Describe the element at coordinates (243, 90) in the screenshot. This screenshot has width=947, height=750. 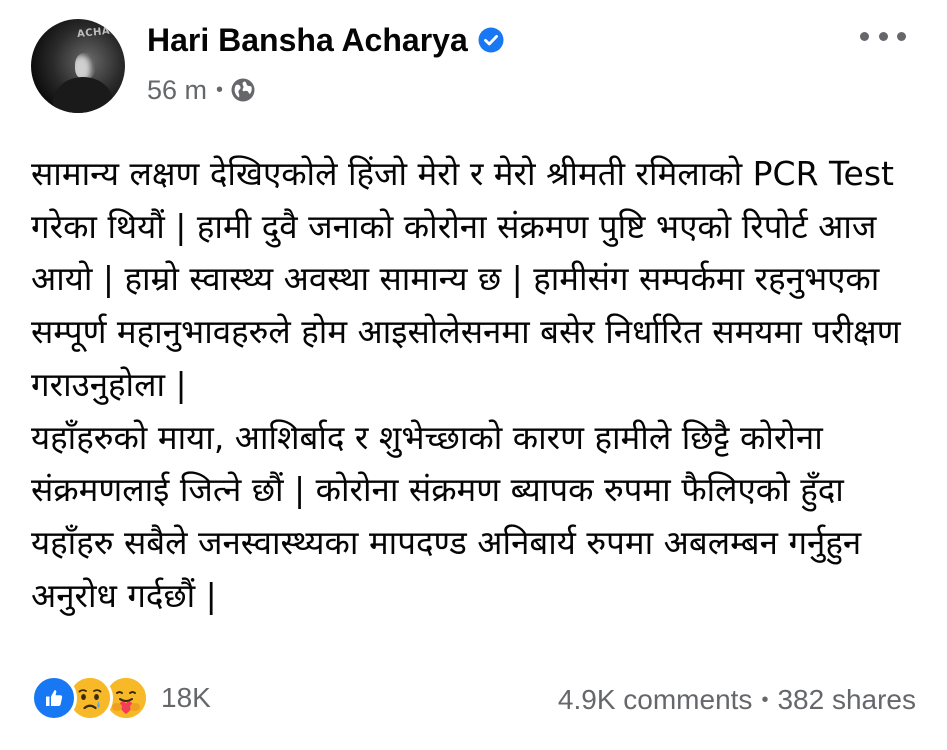
I see `globe-icon` at that location.